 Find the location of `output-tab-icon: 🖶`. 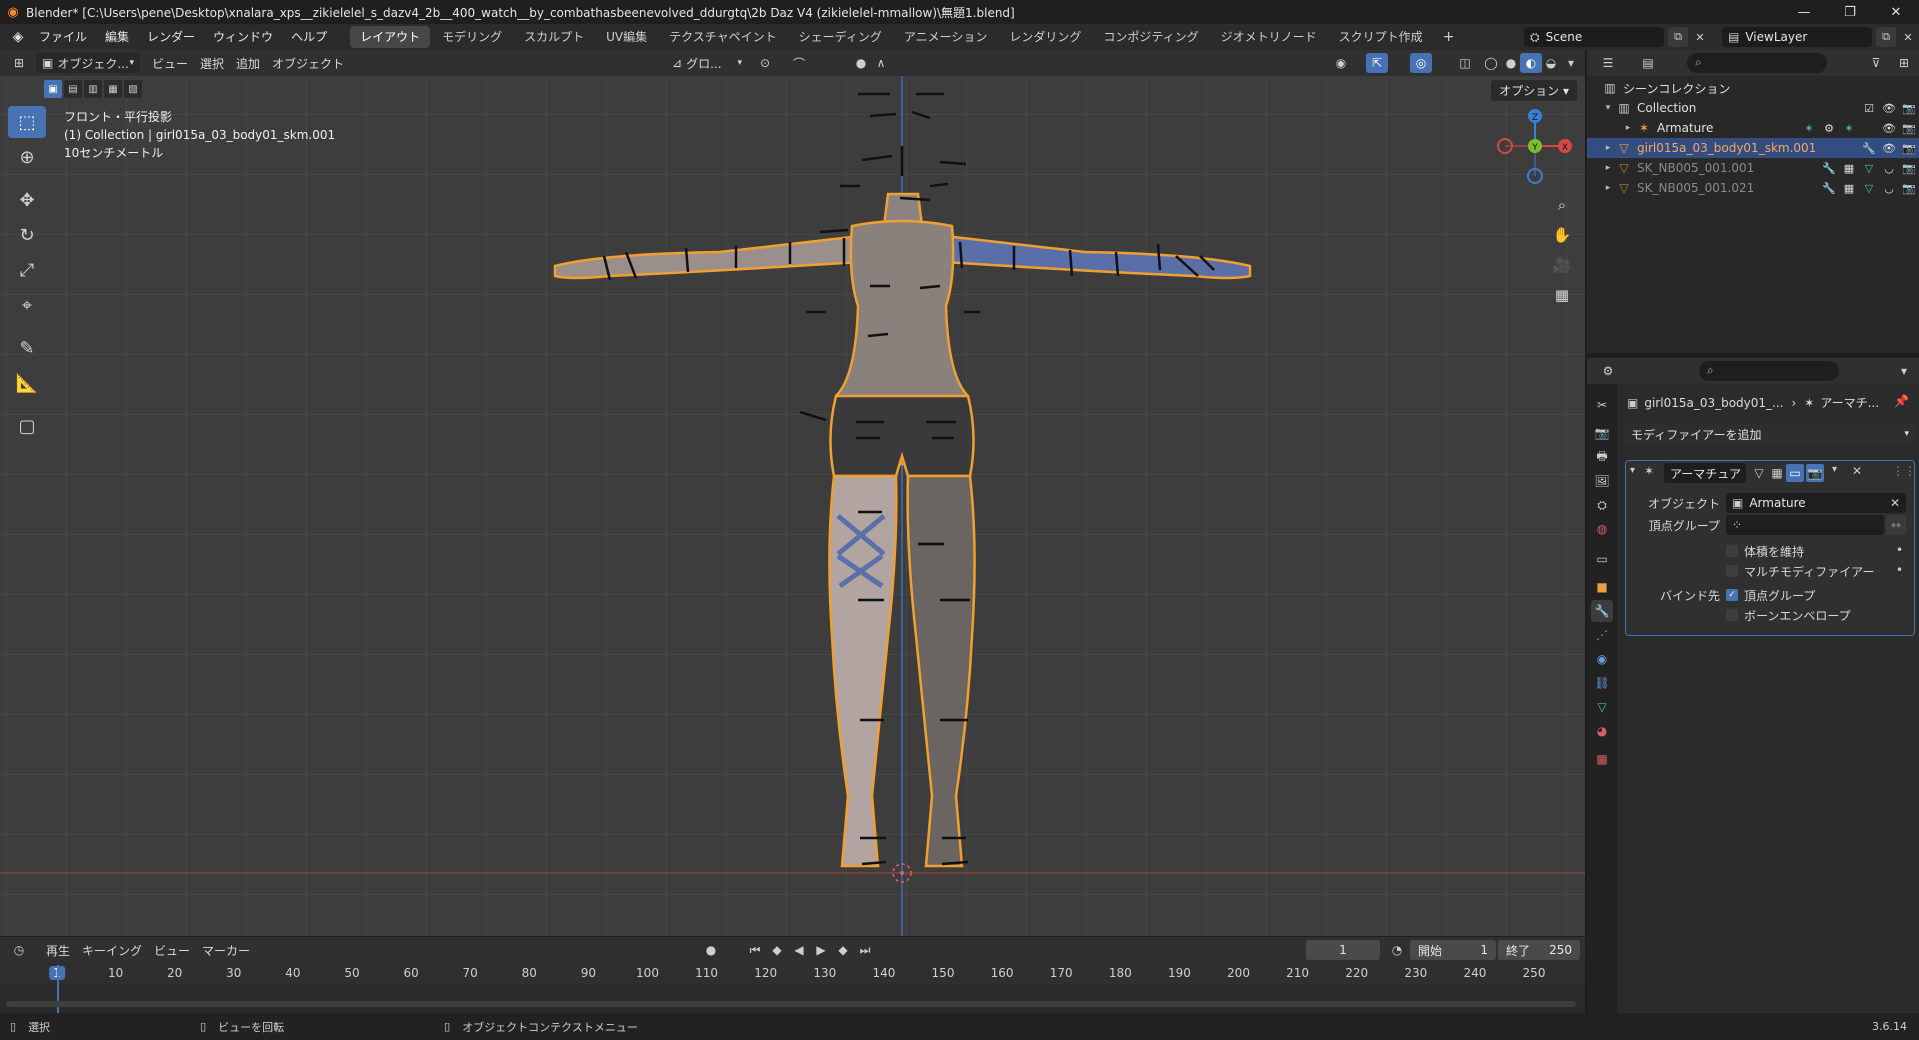

output-tab-icon: 🖶 is located at coordinates (1602, 457).